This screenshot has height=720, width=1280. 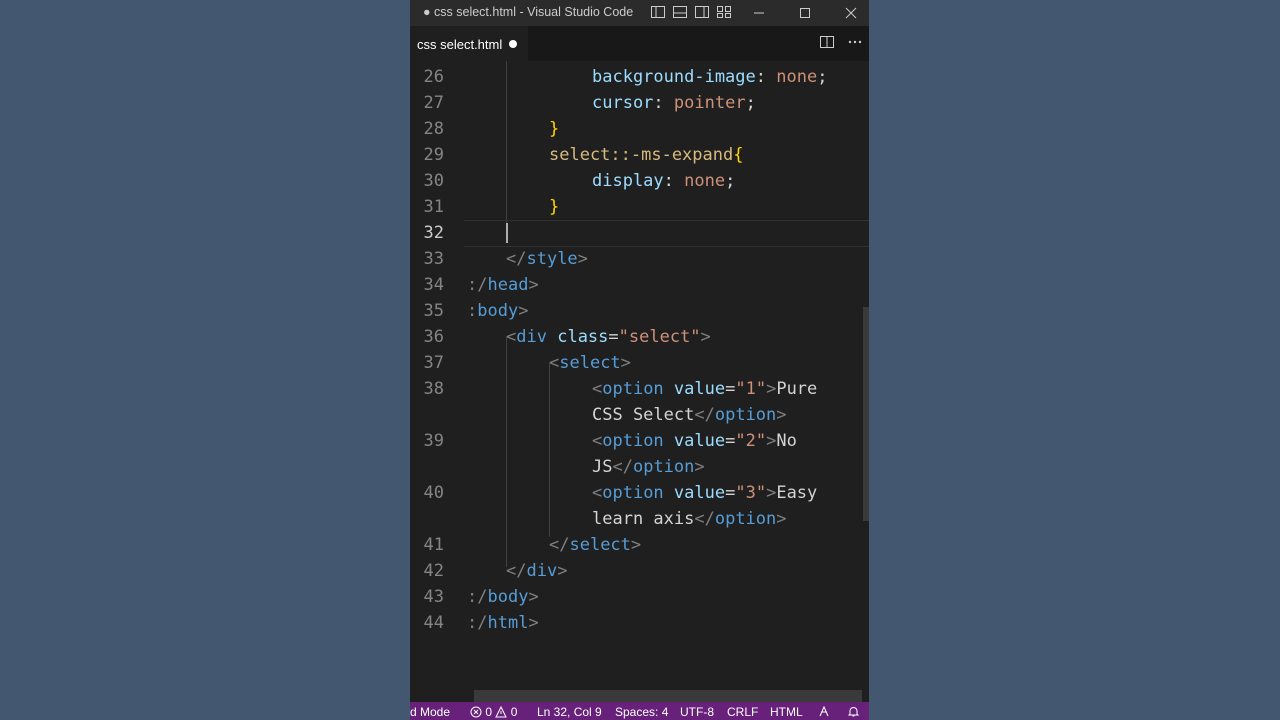 I want to click on line-number: 31, so click(x=433, y=207).